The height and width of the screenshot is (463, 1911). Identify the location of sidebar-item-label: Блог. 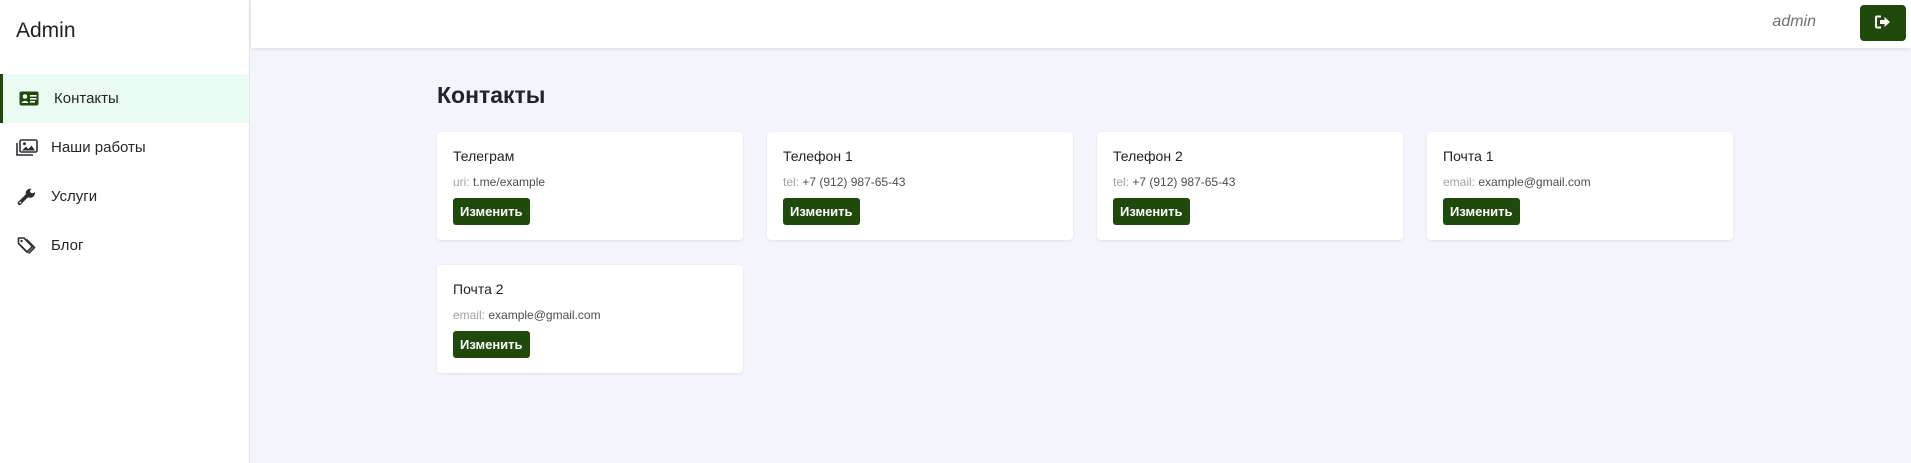
(67, 245).